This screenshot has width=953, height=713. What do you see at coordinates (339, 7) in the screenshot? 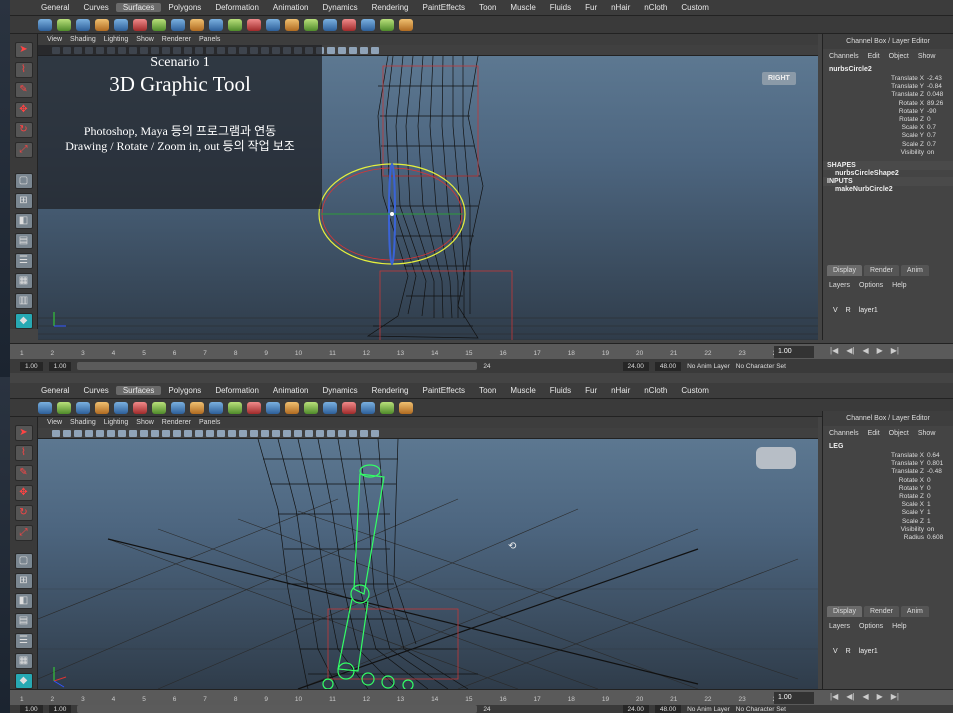
I see `shelf-tab: Dynamics` at bounding box center [339, 7].